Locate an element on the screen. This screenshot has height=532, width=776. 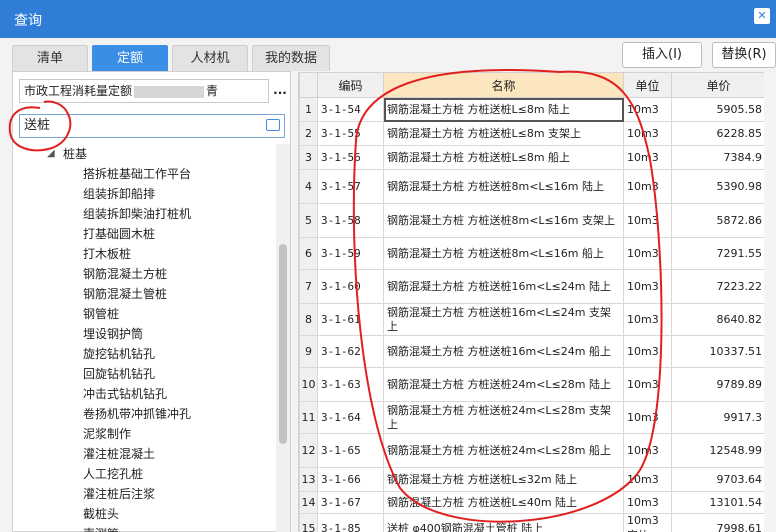
tree-item: 截桩头 is located at coordinates (101, 514).